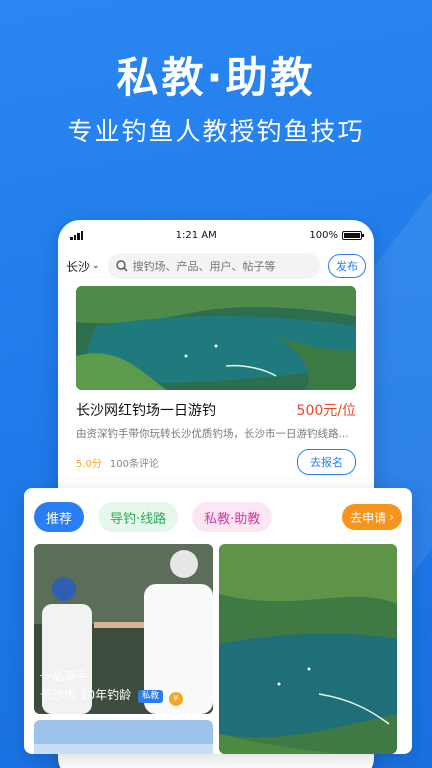 This screenshot has height=768, width=432. What do you see at coordinates (64, 676) in the screenshot?
I see `coach-name: 一品高手` at bounding box center [64, 676].